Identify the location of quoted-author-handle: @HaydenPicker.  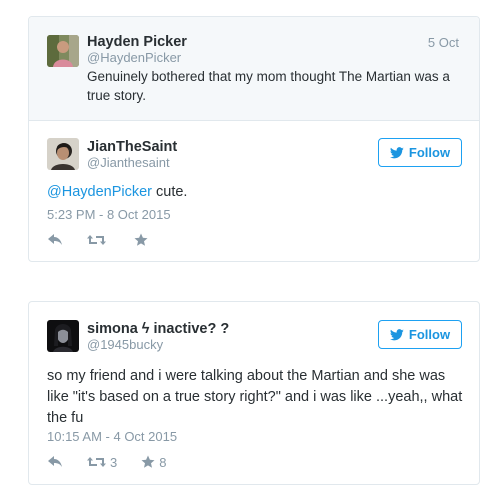
(134, 57).